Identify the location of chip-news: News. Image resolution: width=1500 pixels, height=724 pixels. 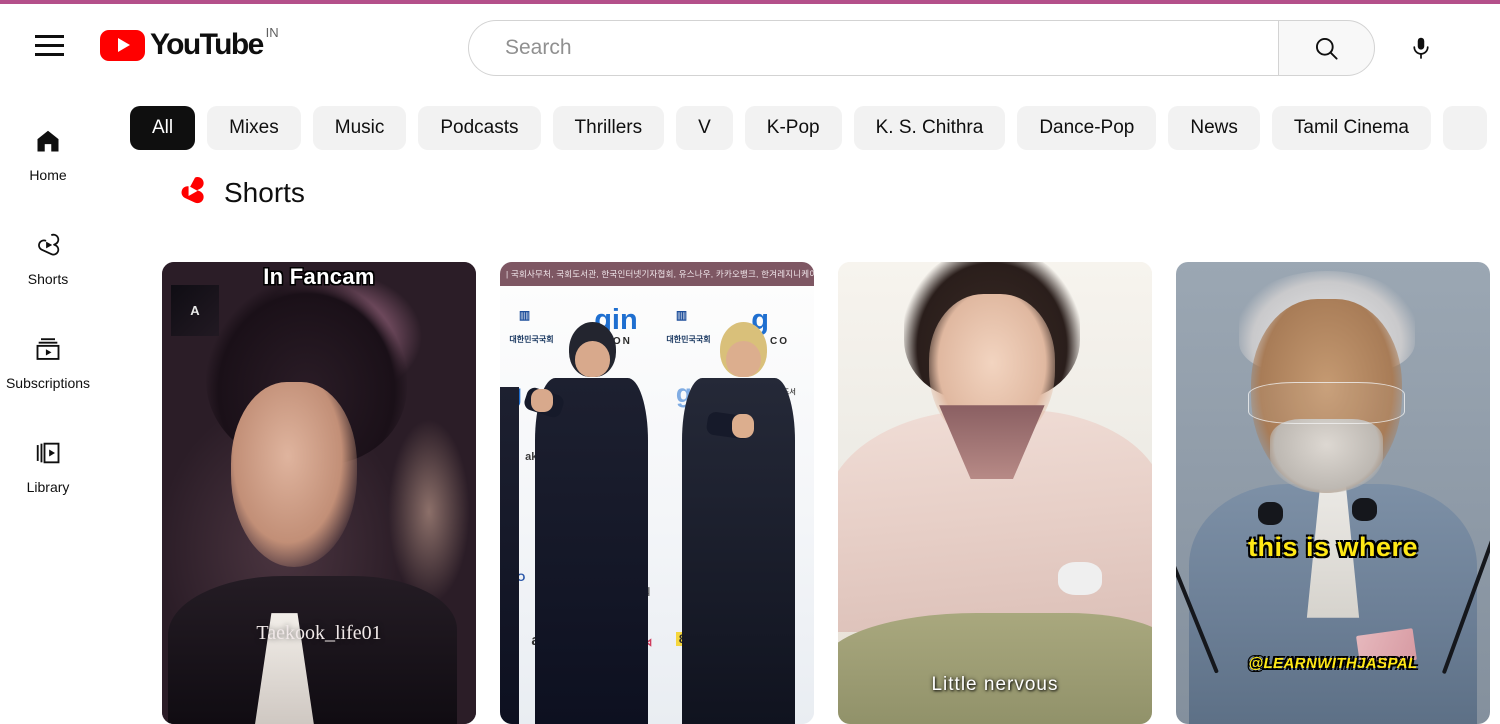
(1214, 128).